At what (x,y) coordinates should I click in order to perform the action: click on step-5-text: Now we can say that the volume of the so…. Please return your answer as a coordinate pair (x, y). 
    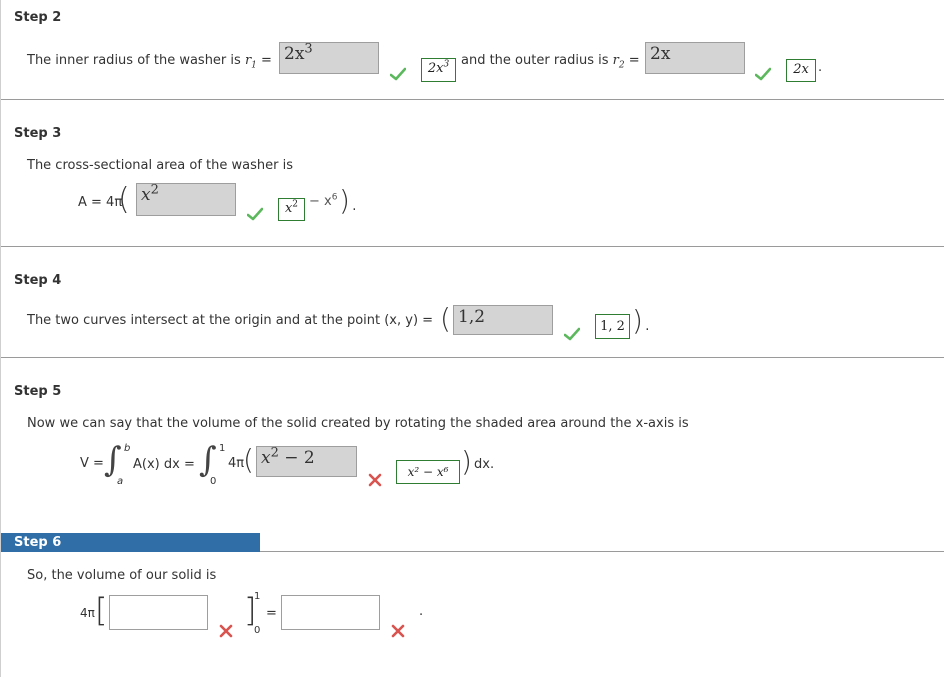
    Looking at the image, I should click on (358, 423).